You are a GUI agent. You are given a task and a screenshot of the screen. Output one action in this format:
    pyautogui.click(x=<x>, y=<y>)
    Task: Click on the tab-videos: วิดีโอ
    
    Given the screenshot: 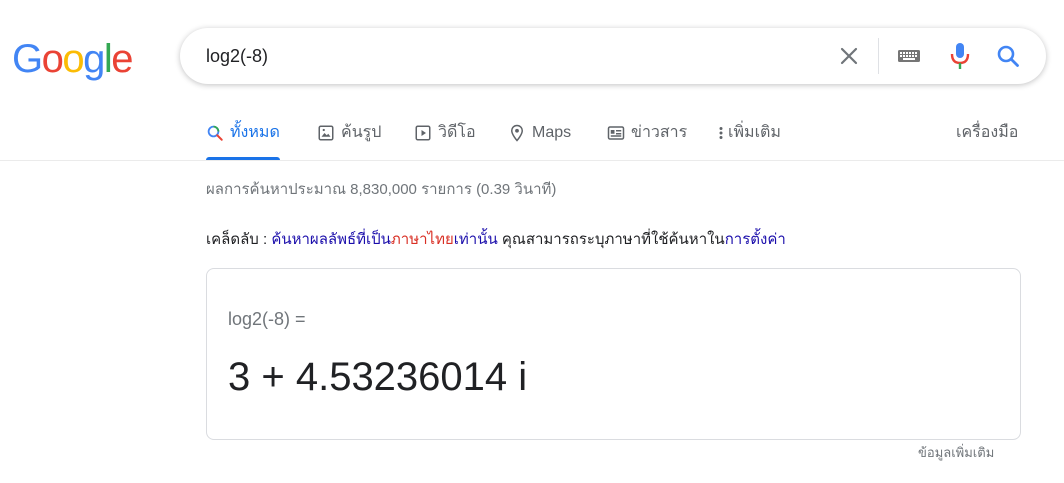 What is the action you would take?
    pyautogui.click(x=445, y=134)
    